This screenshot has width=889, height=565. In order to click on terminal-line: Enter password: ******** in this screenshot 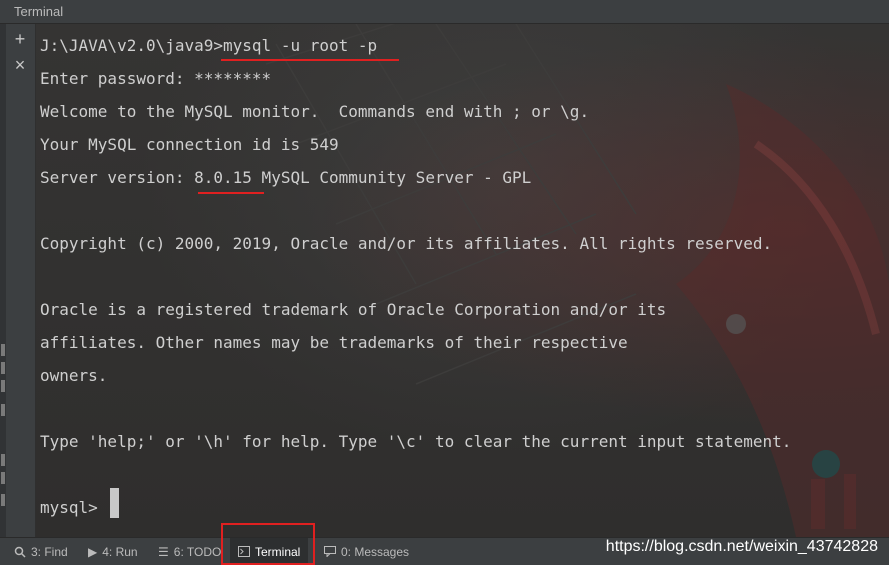, I will do `click(156, 78)`.